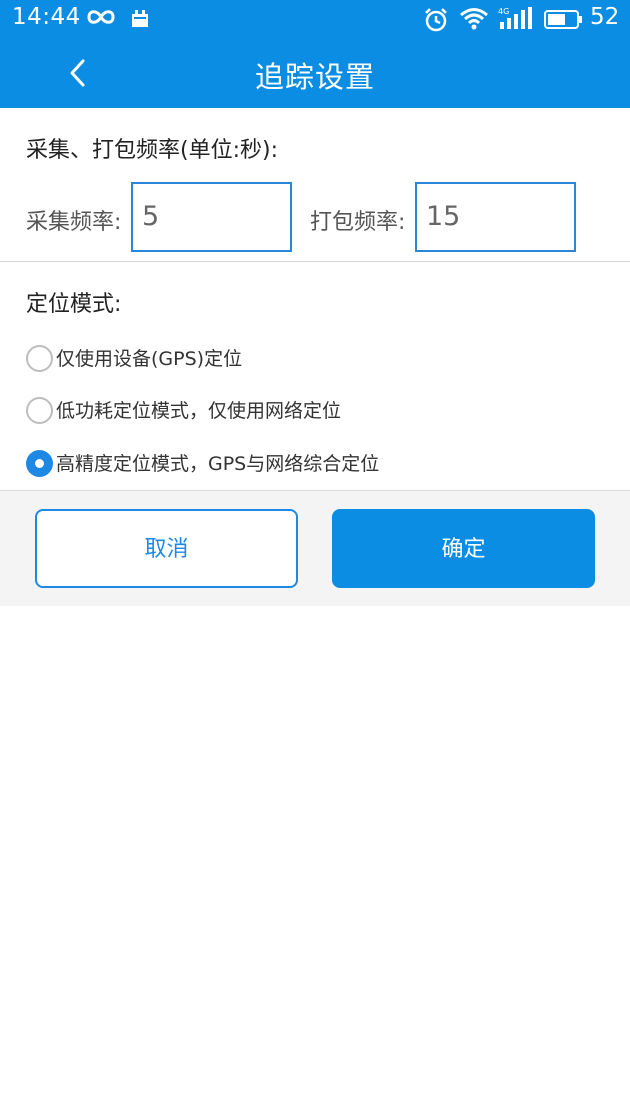 The width and height of the screenshot is (630, 1120). Describe the element at coordinates (315, 19) in the screenshot. I see `status-bar: 14:44 4G 52` at that location.